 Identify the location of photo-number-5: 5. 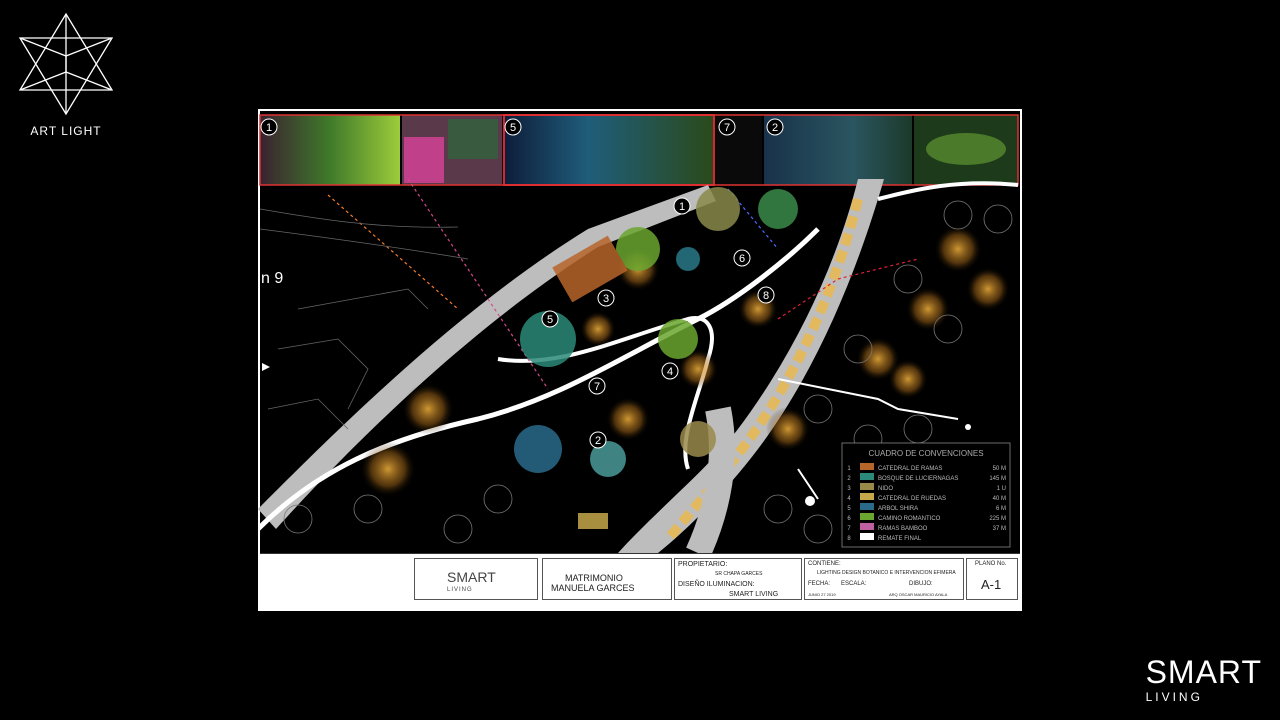
(513, 127).